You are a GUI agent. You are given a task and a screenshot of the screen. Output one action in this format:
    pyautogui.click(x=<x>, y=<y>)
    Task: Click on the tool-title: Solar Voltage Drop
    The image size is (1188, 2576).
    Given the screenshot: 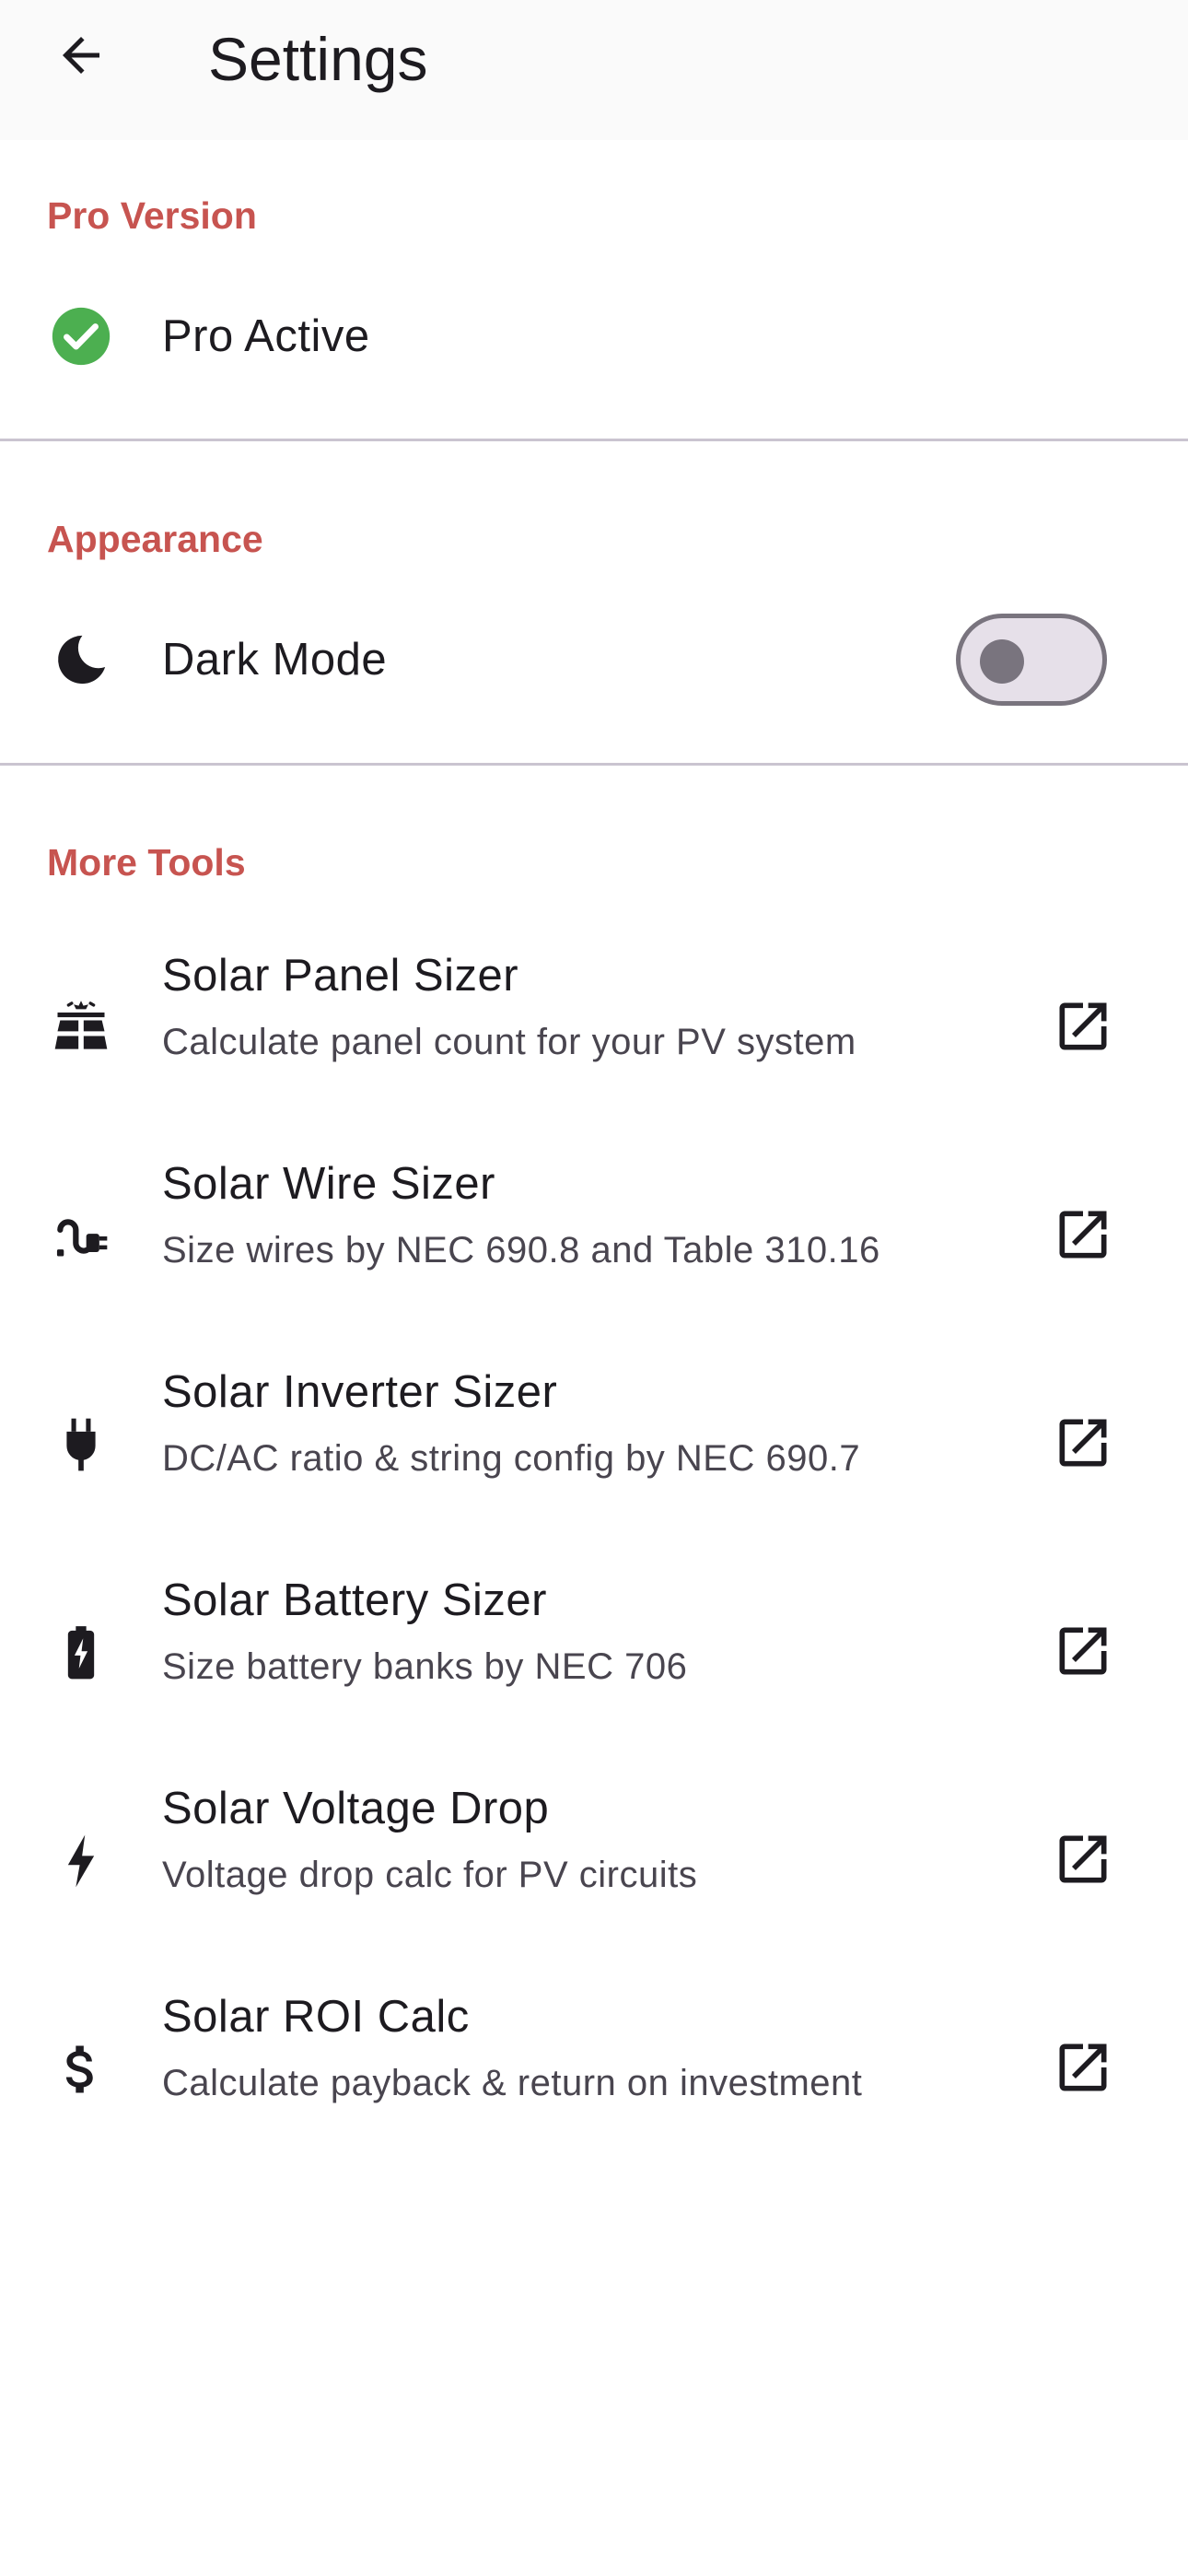 What is the action you would take?
    pyautogui.click(x=356, y=1808)
    